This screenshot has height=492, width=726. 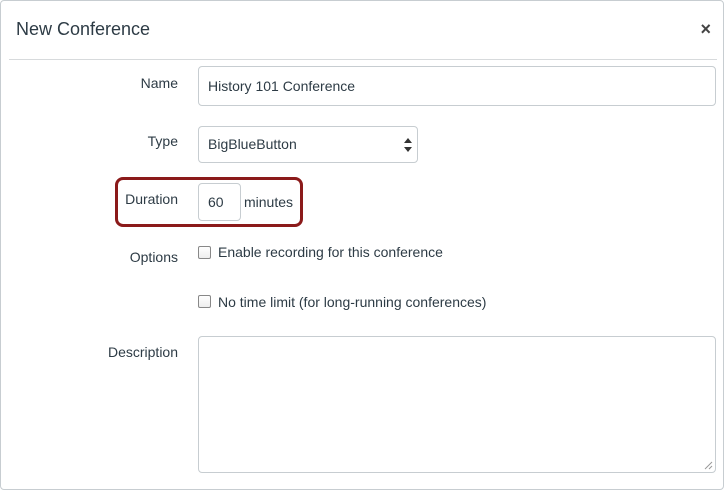 I want to click on no-time-limit-checkbox, so click(x=204, y=301).